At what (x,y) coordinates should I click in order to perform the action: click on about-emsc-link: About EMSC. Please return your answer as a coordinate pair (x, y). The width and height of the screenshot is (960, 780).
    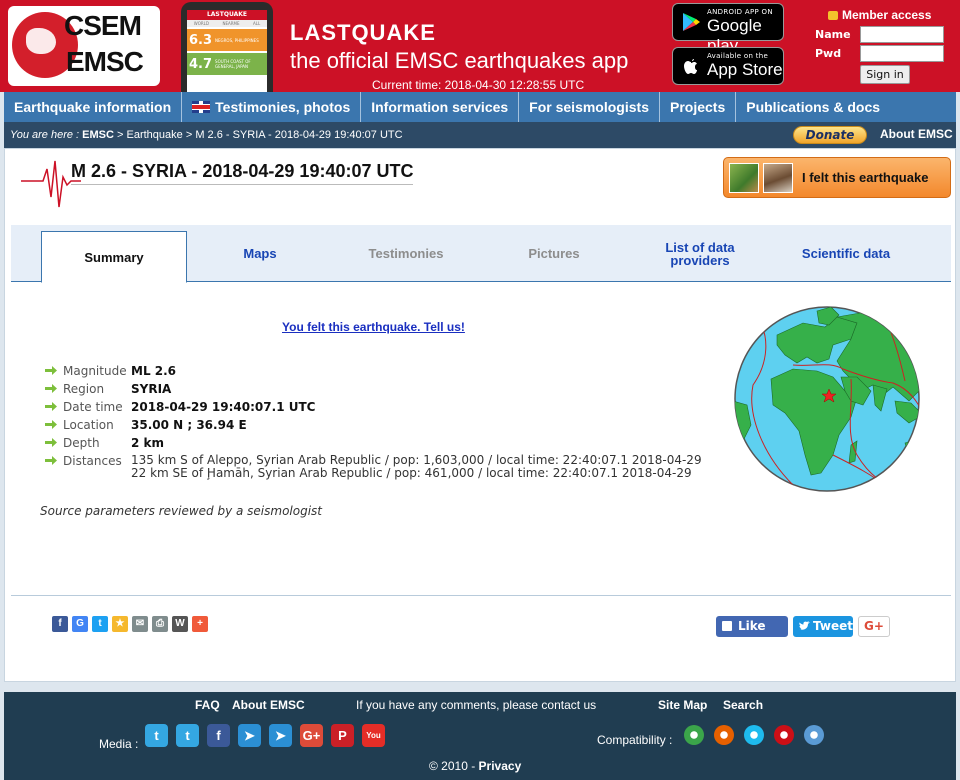
    Looking at the image, I should click on (916, 134).